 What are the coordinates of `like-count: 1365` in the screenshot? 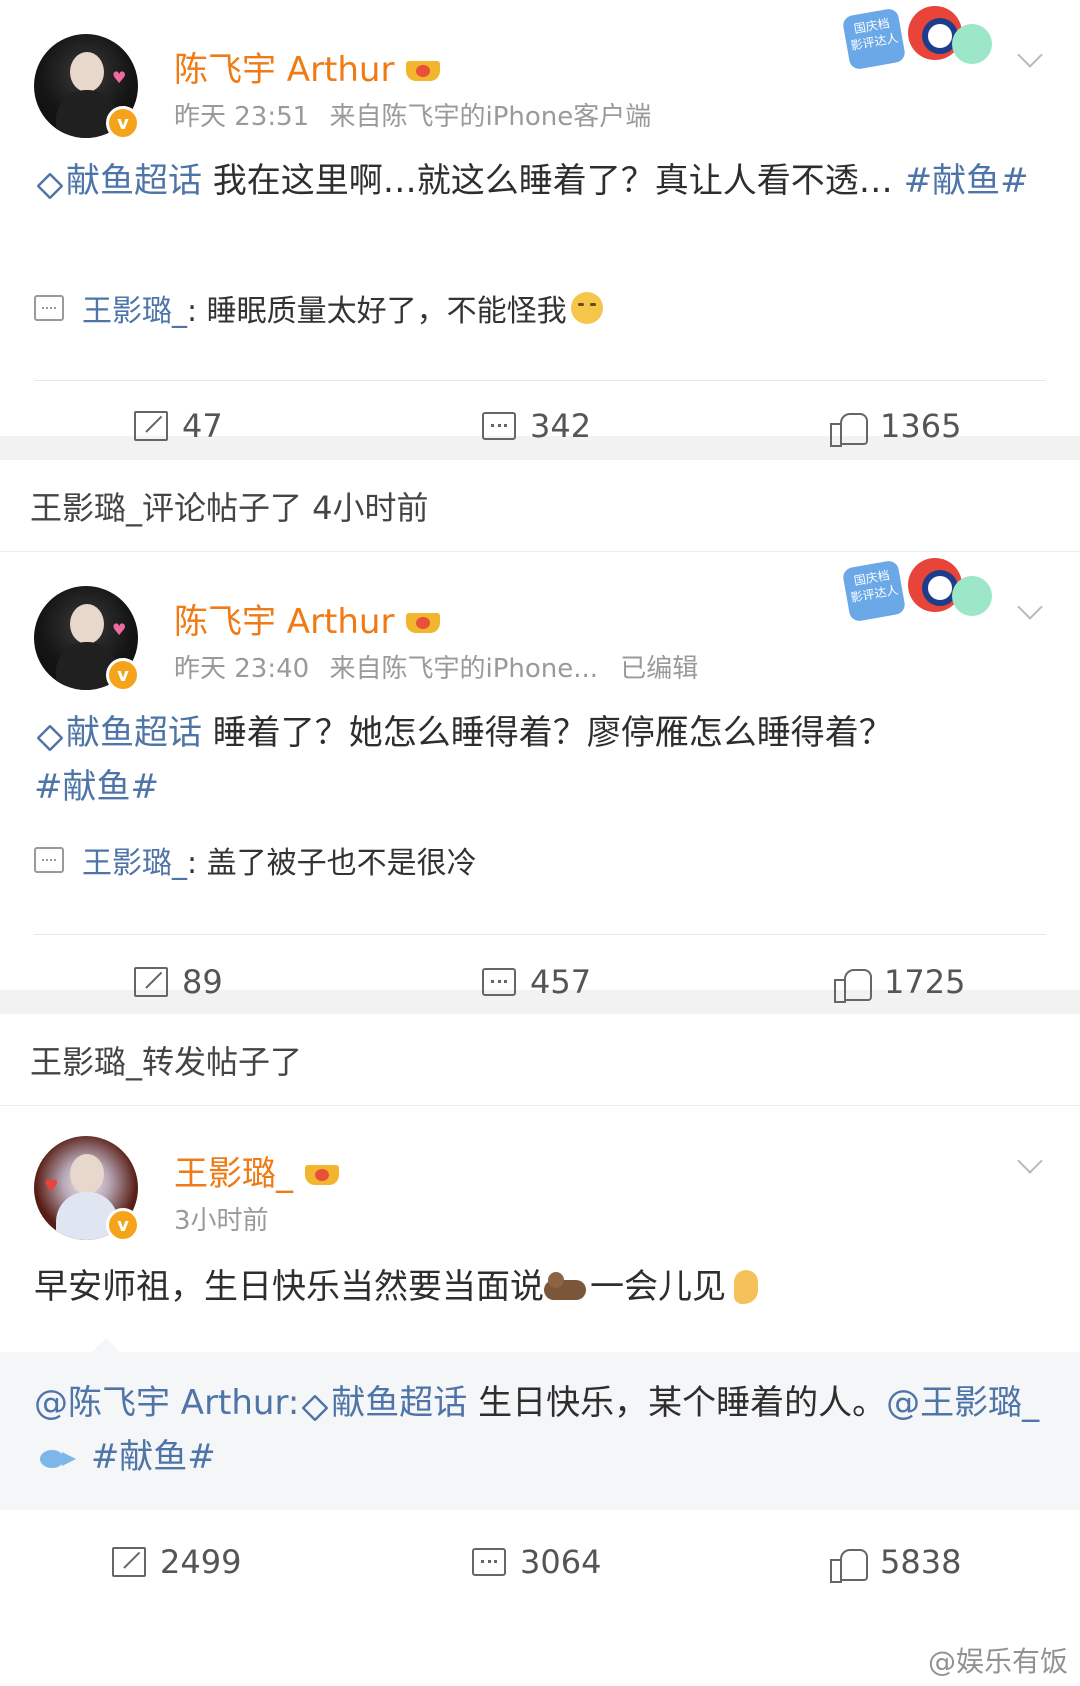 It's located at (921, 426).